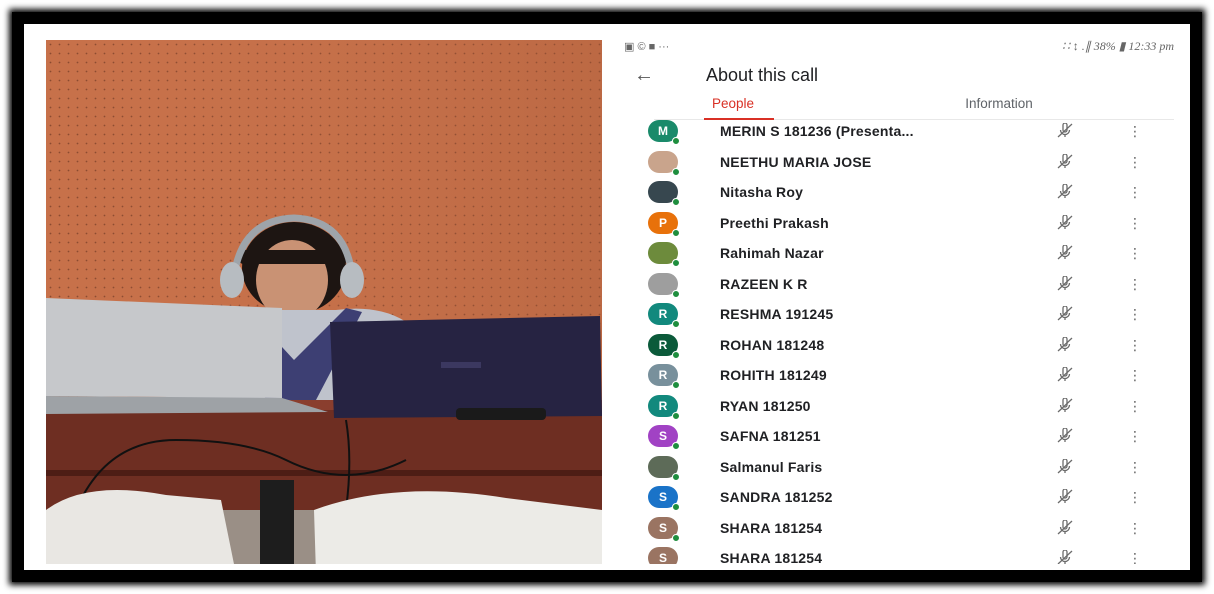  What do you see at coordinates (999, 105) in the screenshot?
I see `tab-information: Information` at bounding box center [999, 105].